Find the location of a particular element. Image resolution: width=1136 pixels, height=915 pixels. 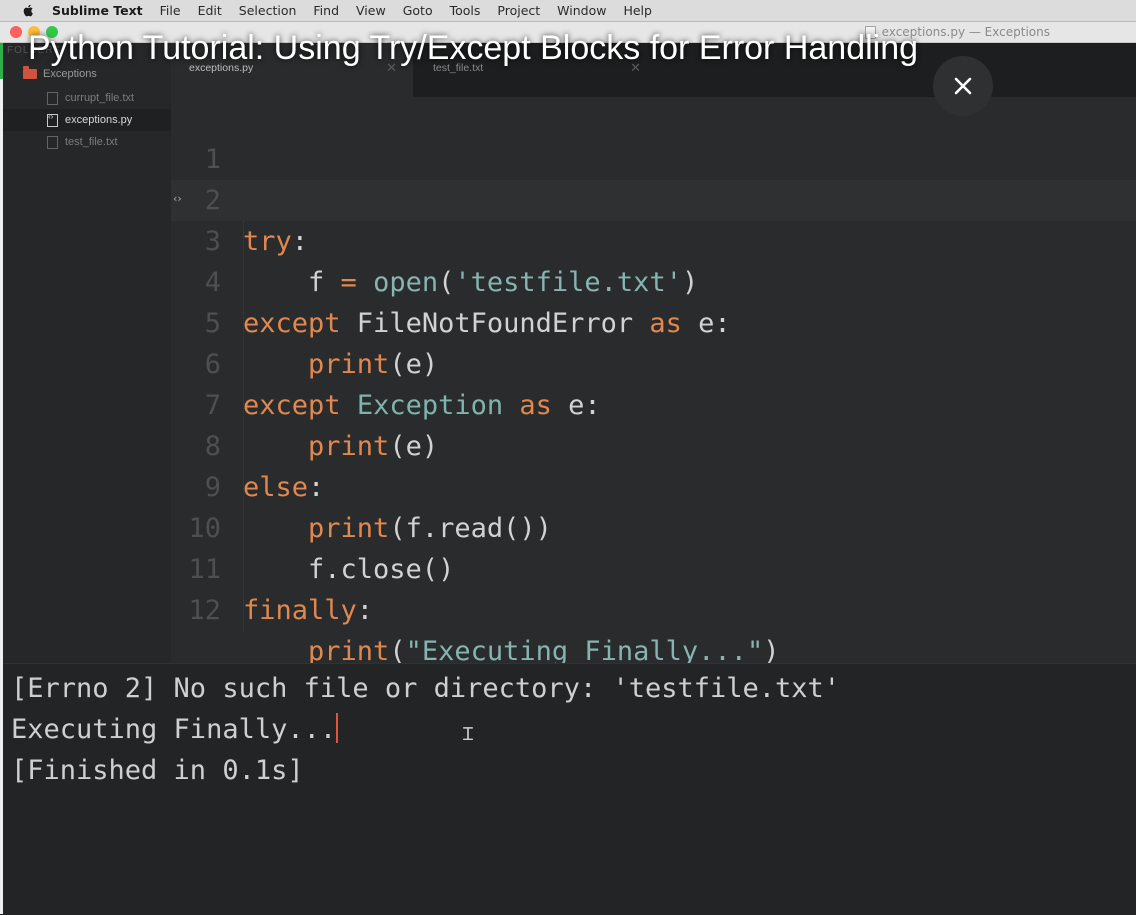

code-line: 7 print(e) is located at coordinates (653, 403).